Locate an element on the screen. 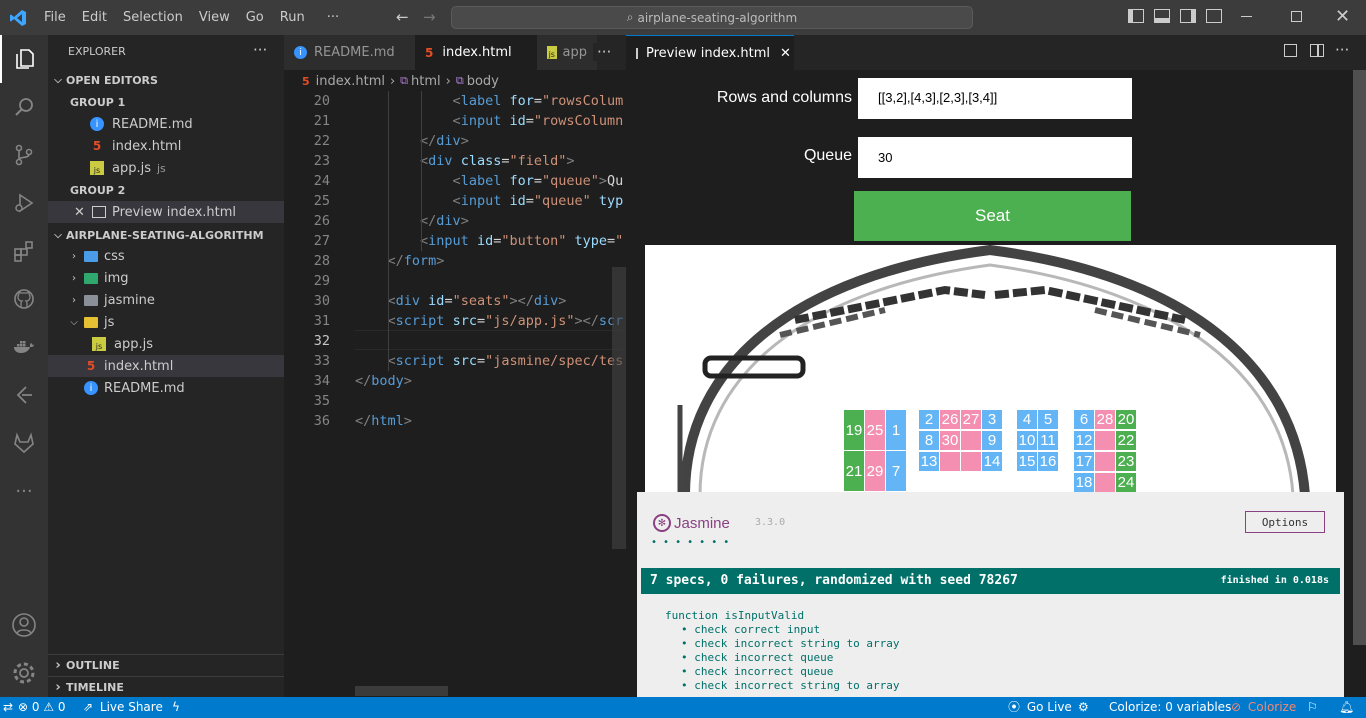 This screenshot has width=1366, height=718. menu-selection: Selection is located at coordinates (153, 17).